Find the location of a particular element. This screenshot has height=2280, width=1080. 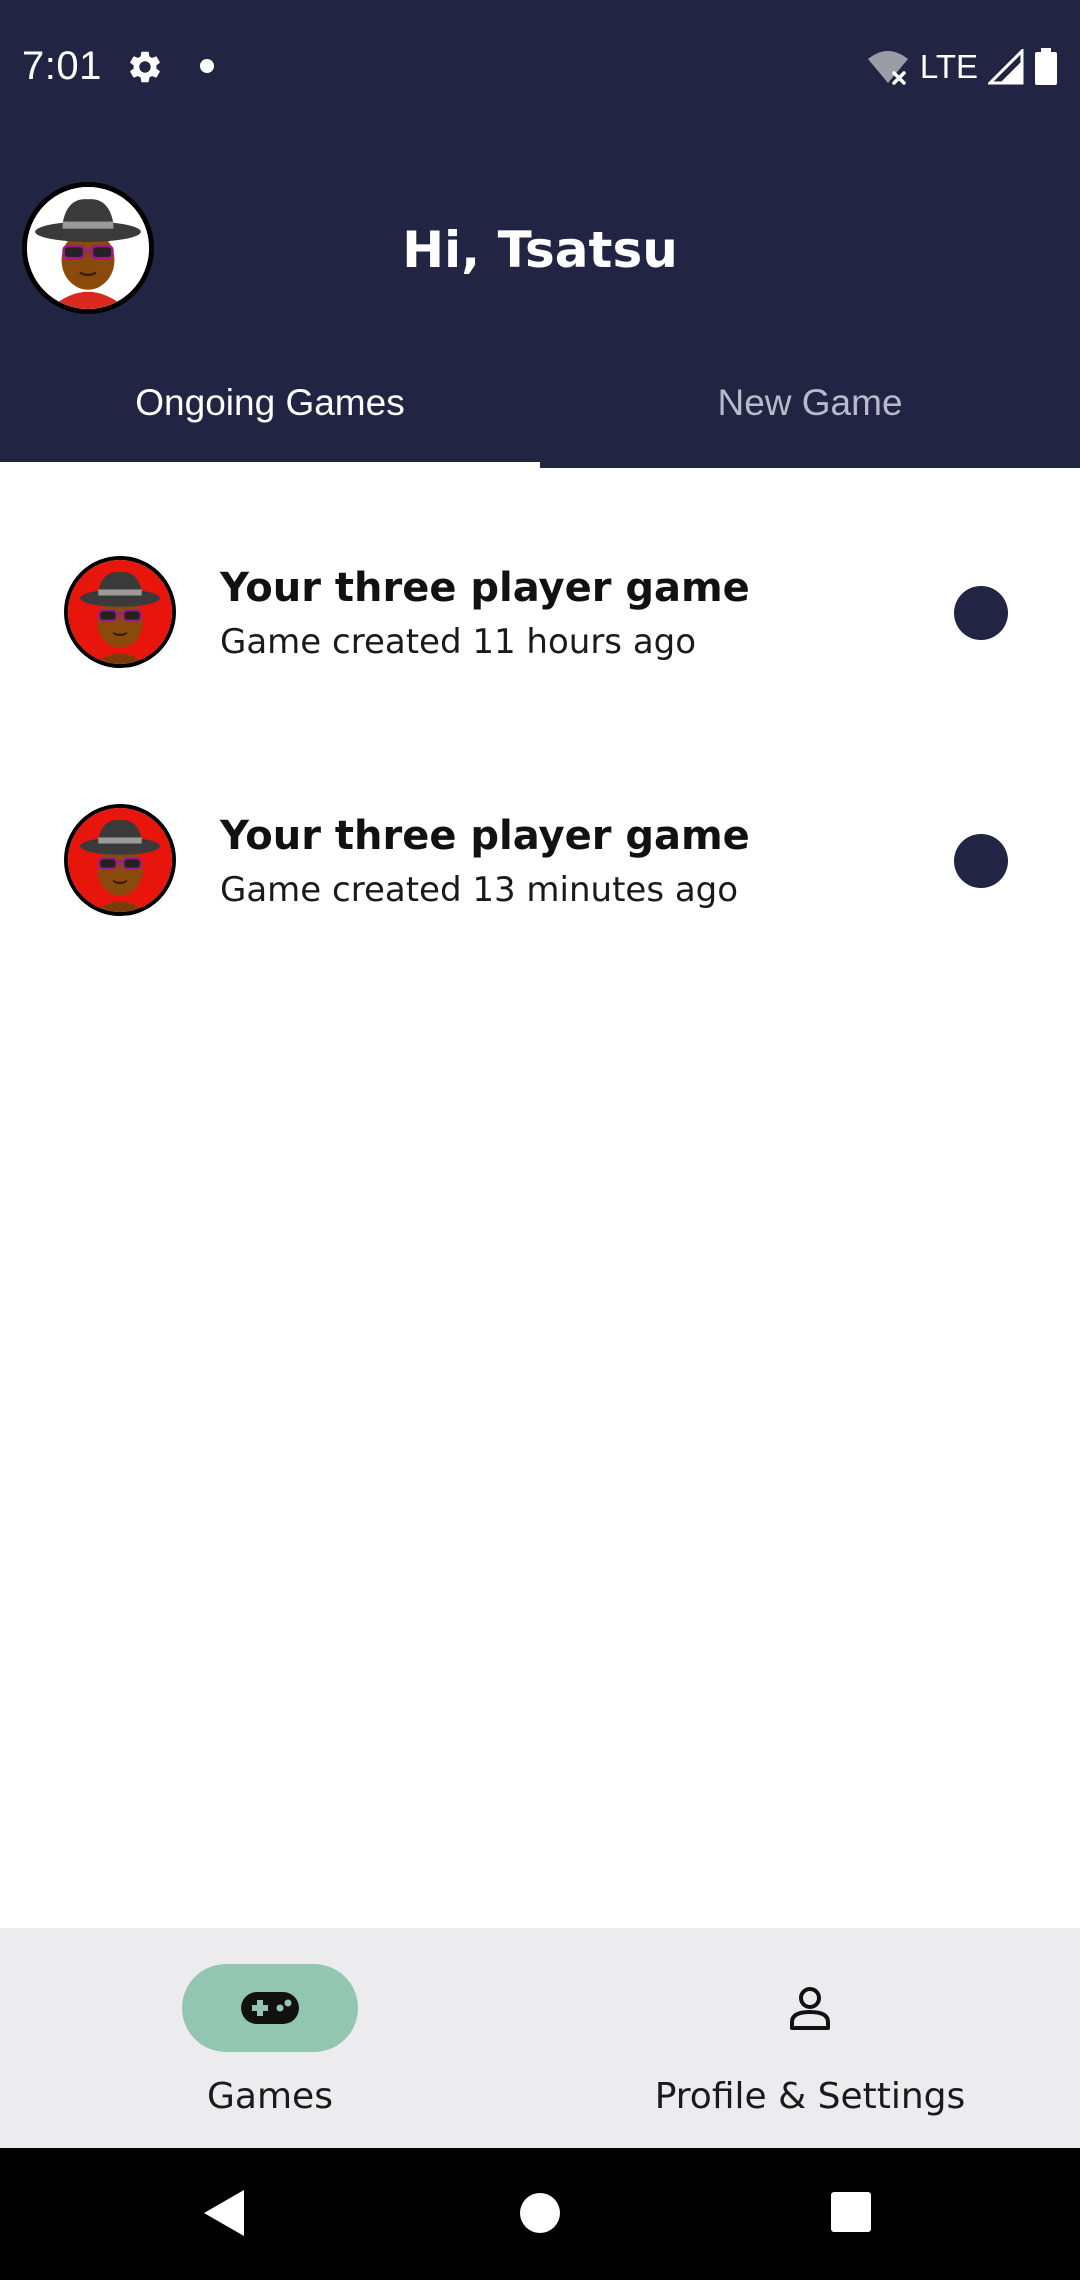

nav-icon-container is located at coordinates (810, 2008).